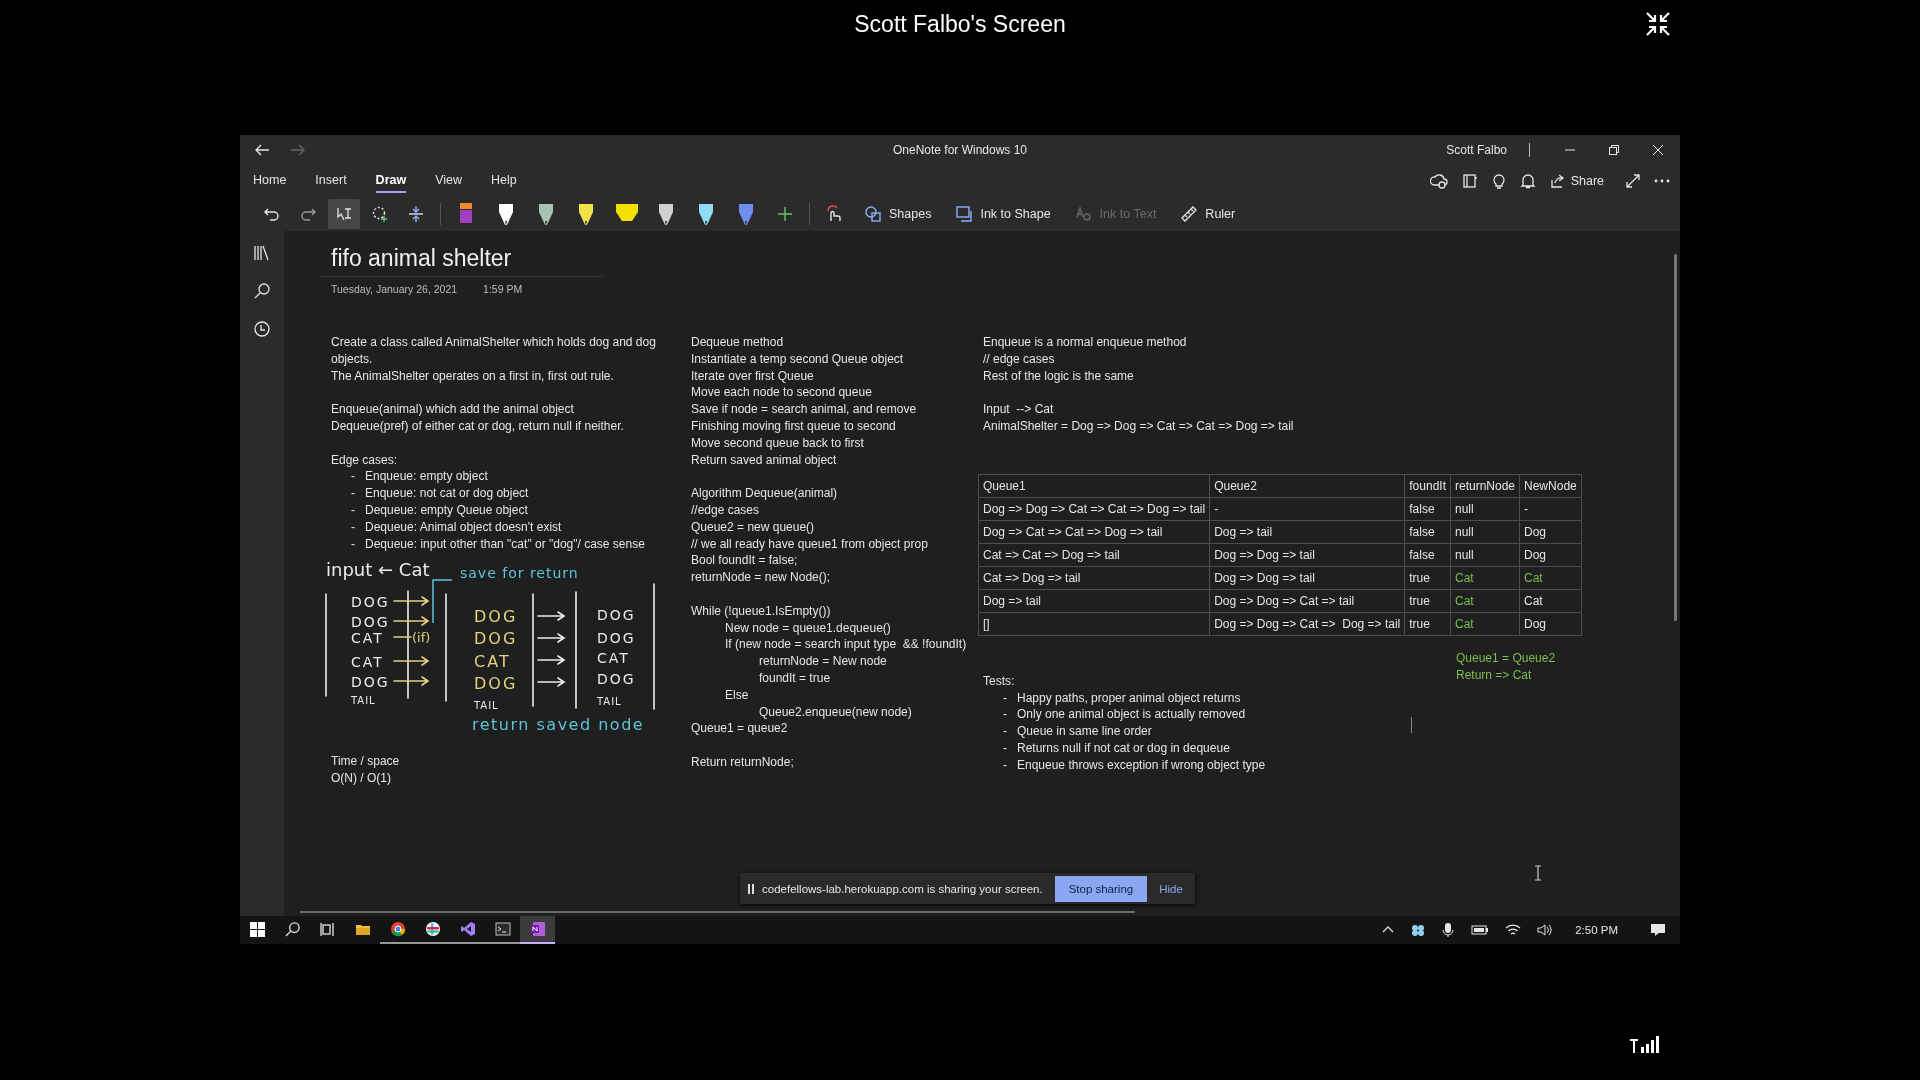 This screenshot has height=1080, width=1920. What do you see at coordinates (1307, 601) in the screenshot?
I see `table-cell: Dog => Dog => Cat => tail` at bounding box center [1307, 601].